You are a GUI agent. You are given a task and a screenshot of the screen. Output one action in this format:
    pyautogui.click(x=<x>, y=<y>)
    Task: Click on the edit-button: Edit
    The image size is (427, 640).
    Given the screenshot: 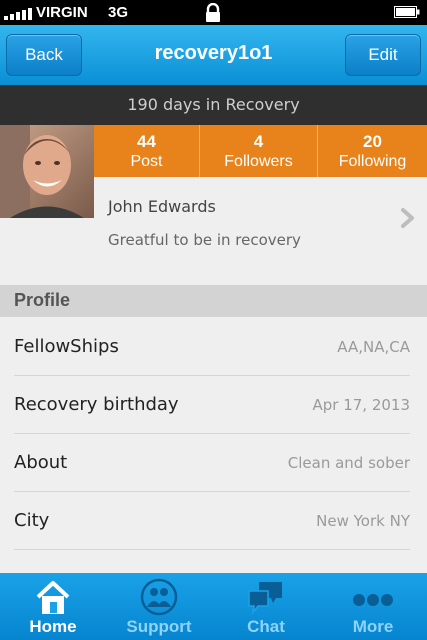 What is the action you would take?
    pyautogui.click(x=383, y=55)
    